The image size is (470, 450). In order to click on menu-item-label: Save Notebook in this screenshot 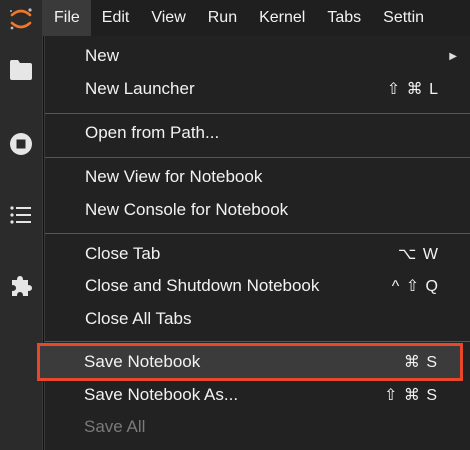, I will do `click(142, 361)`.